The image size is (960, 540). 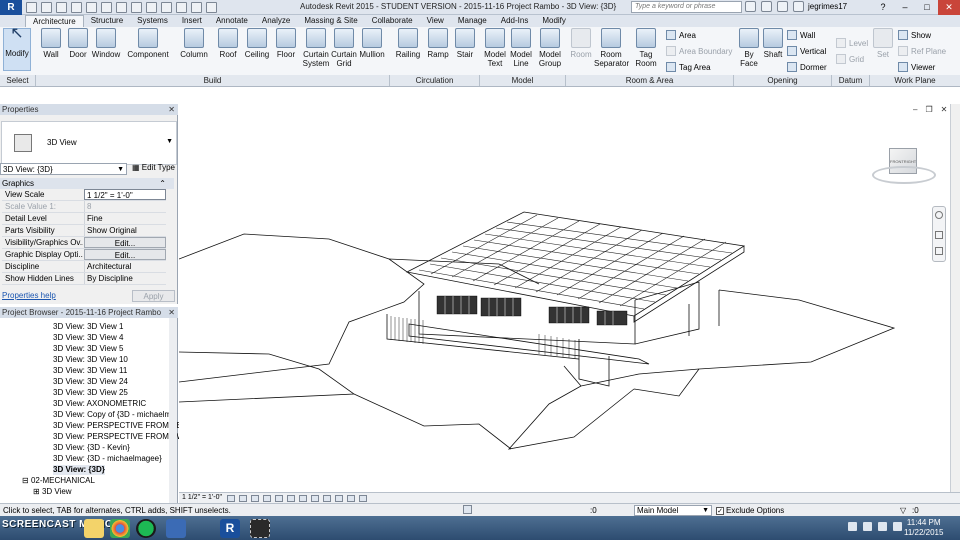 I want to click on lock-view-icon, so click(x=315, y=498).